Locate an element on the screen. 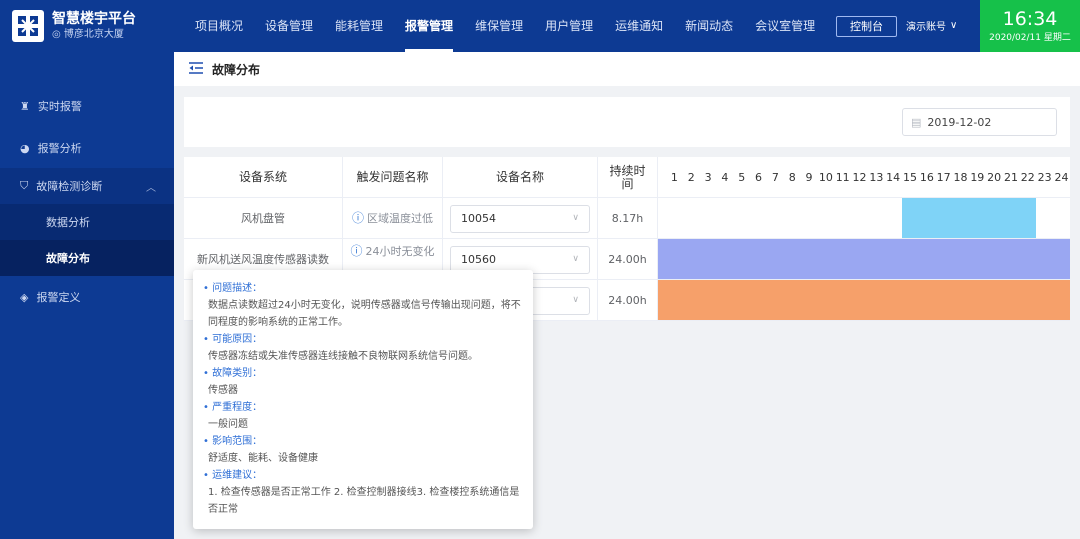 This screenshot has width=1080, height=539. sidebar-item-label: 报警定义 is located at coordinates (58, 297).